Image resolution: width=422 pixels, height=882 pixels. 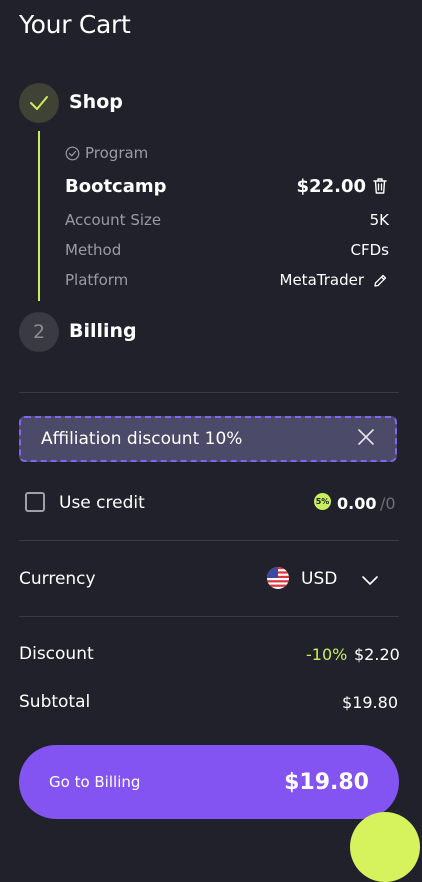 I want to click on use-credit-checkbox, so click(x=35, y=502).